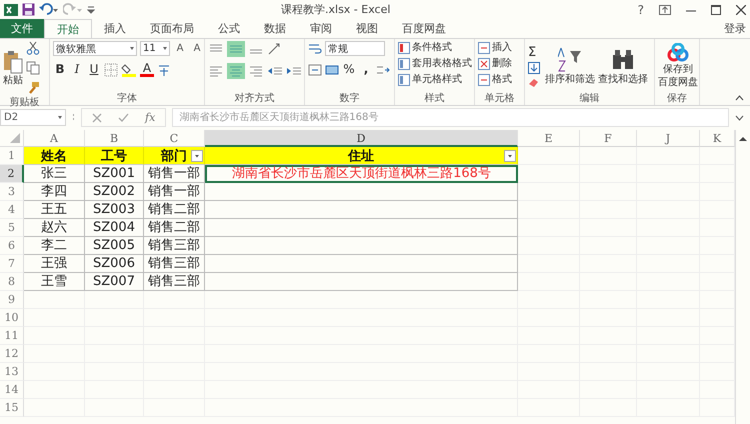 The image size is (750, 424). I want to click on name-box: D2, so click(33, 117).